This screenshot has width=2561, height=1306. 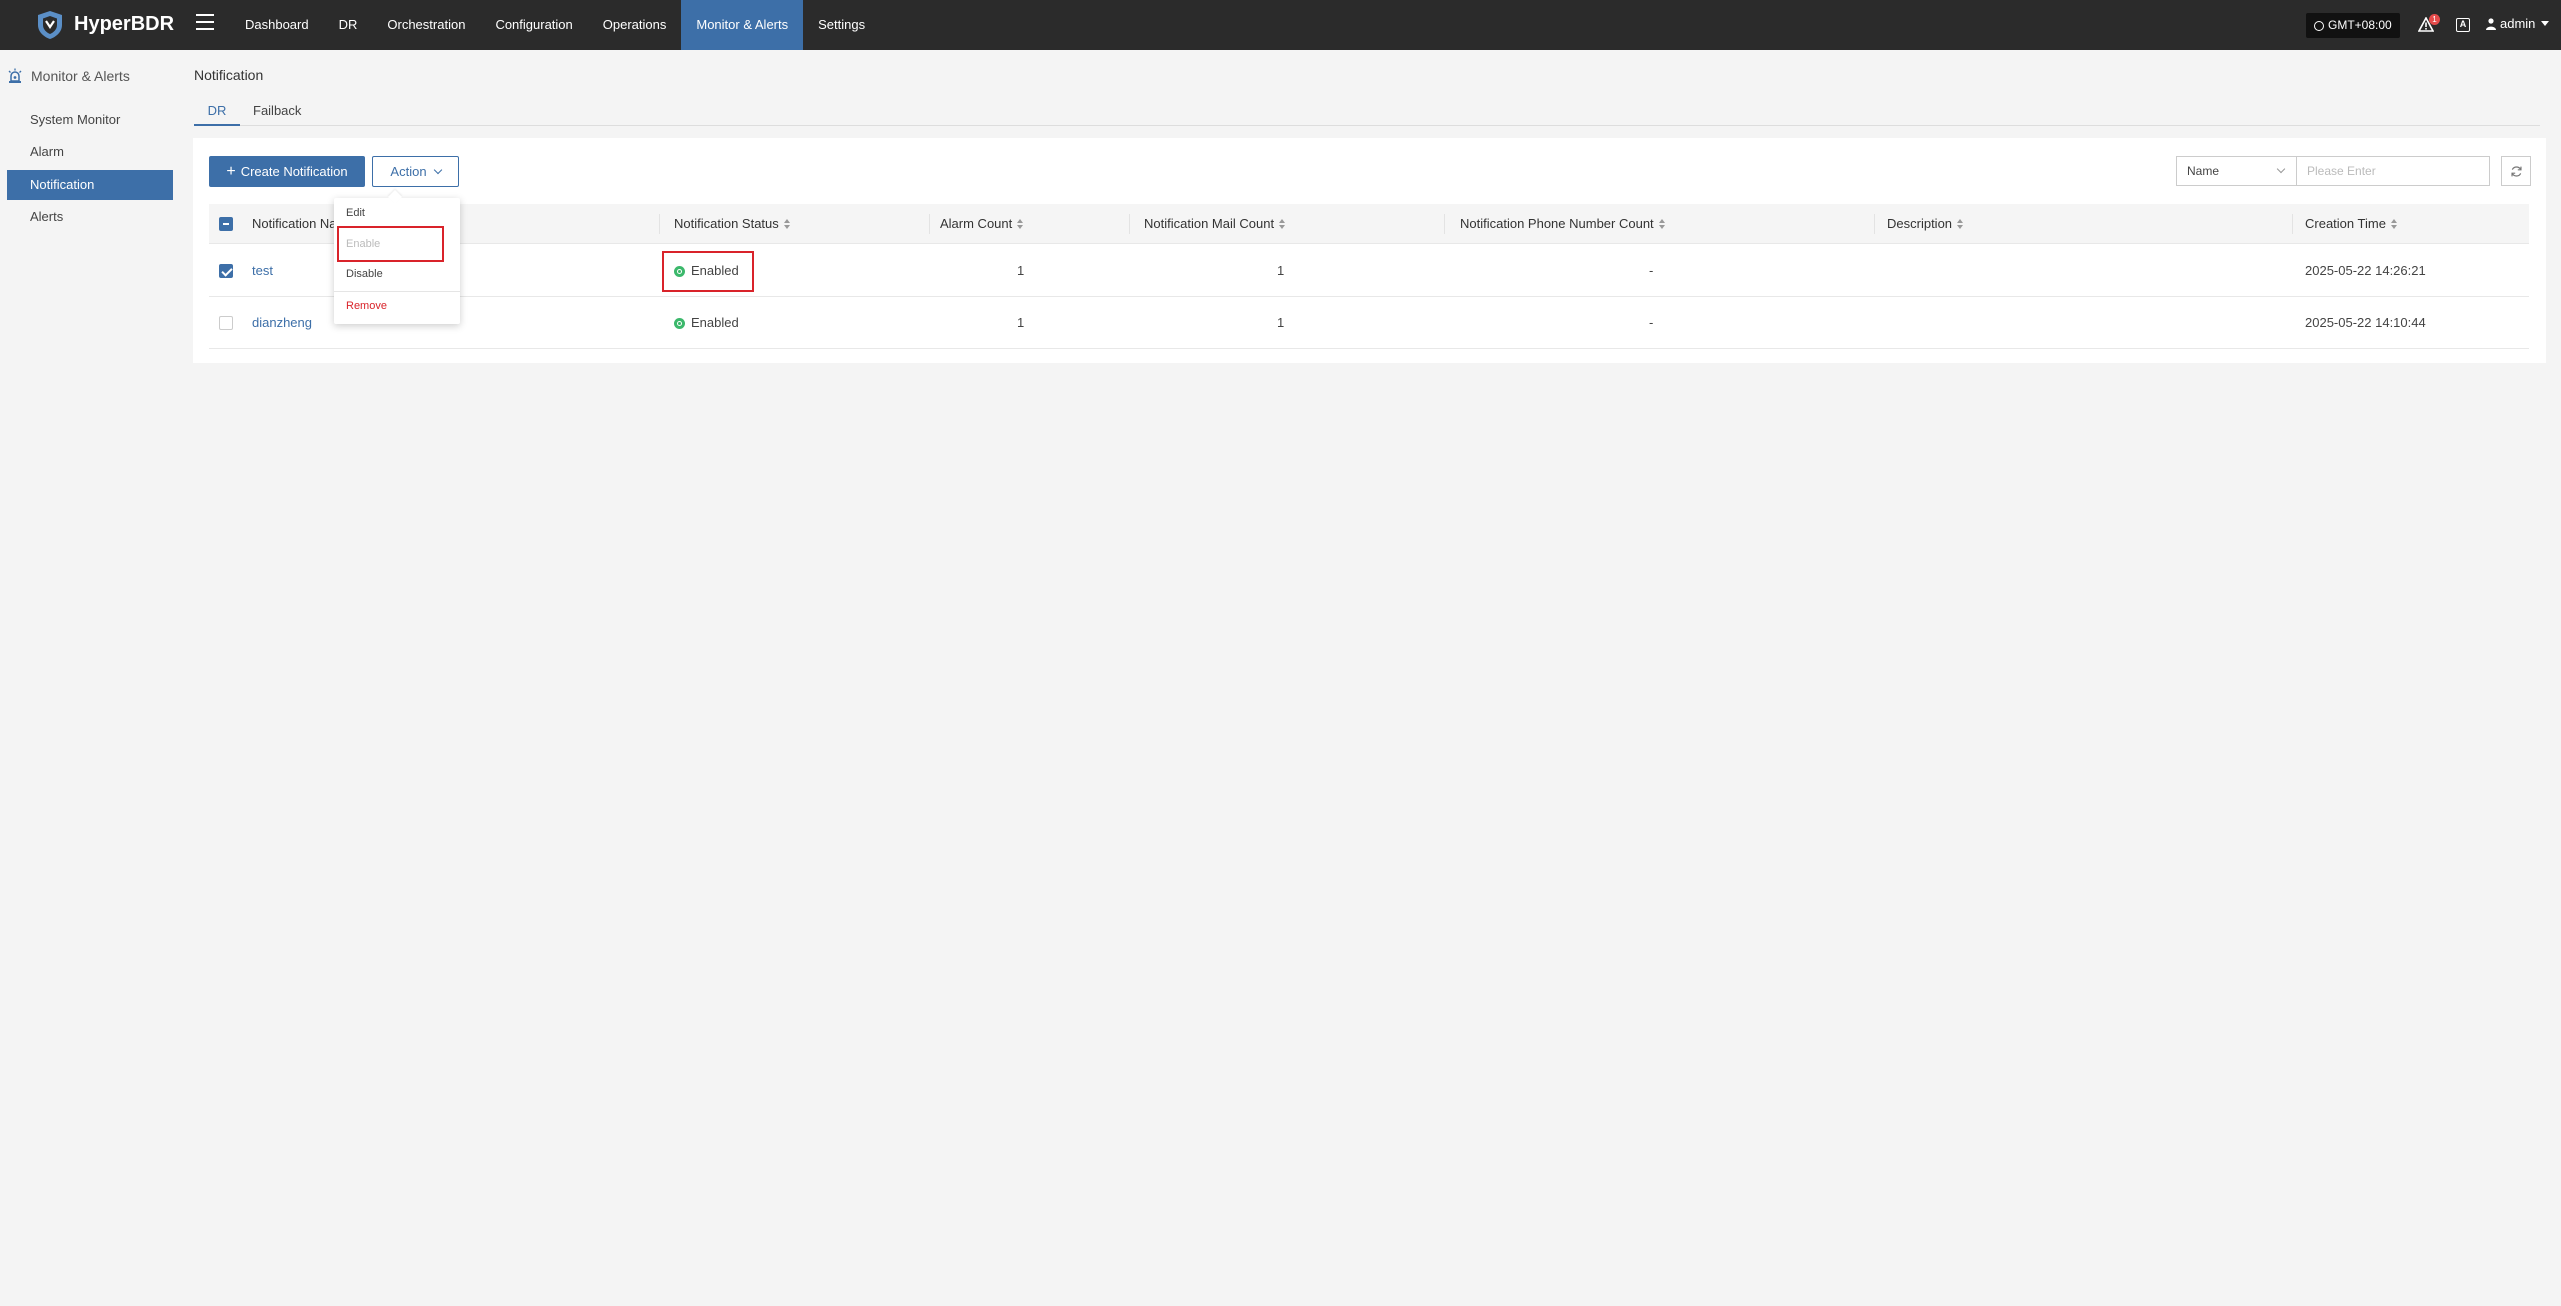 What do you see at coordinates (2203, 171) in the screenshot?
I see `search-field-value: Name` at bounding box center [2203, 171].